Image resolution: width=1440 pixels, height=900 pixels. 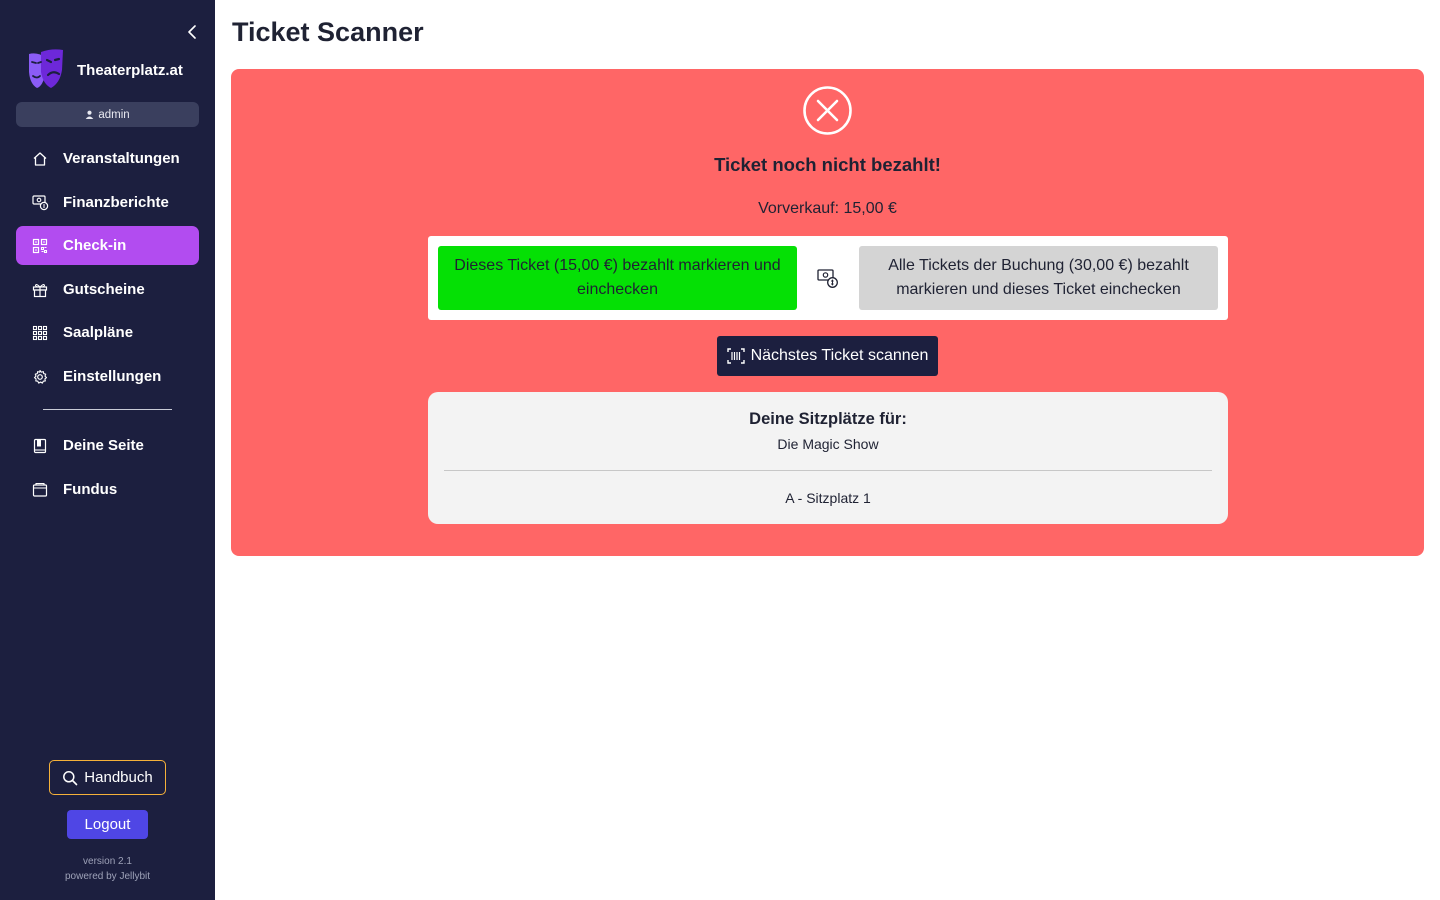 I want to click on payment-status-message: Ticket noch nicht bezahlt!, so click(x=827, y=164).